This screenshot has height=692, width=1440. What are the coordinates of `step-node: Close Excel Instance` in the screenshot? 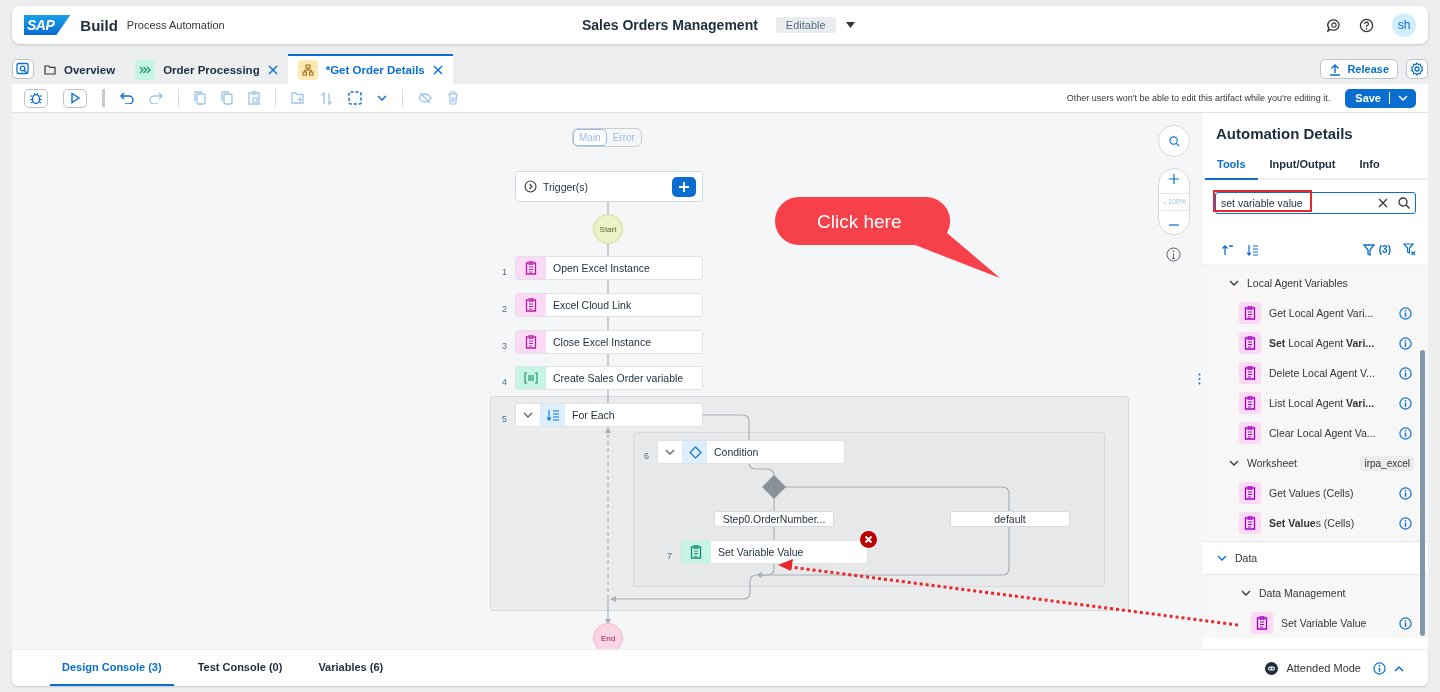 It's located at (609, 342).